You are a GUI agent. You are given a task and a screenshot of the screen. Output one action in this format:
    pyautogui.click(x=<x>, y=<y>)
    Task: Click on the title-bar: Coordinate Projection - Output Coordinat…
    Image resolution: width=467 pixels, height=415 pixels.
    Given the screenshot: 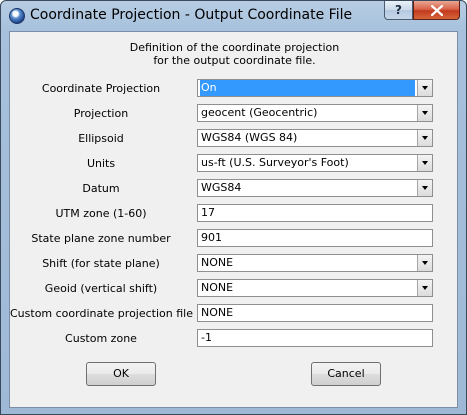 What is the action you would take?
    pyautogui.click(x=233, y=16)
    